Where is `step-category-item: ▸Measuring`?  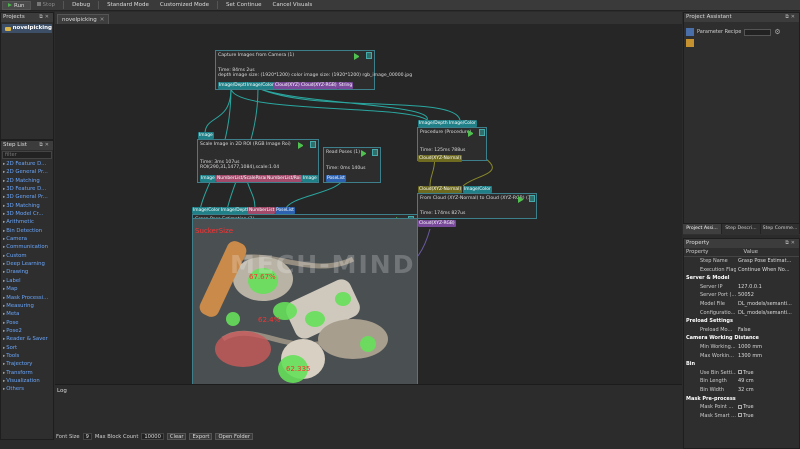
step-category-item: ▸Measuring is located at coordinates (27, 306).